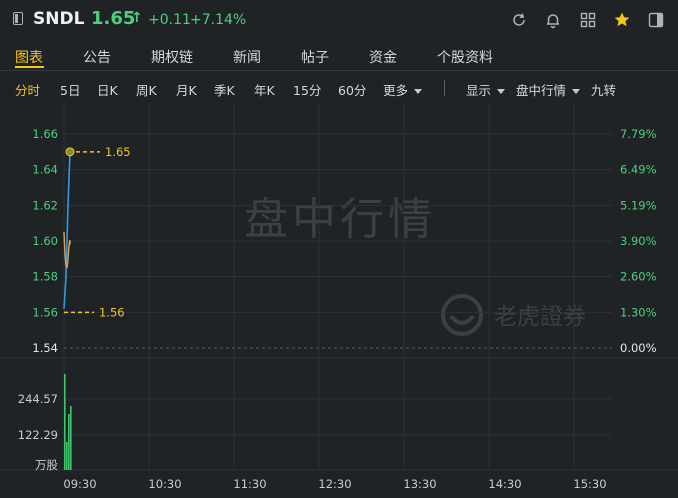 This screenshot has height=498, width=678. Describe the element at coordinates (462, 315) in the screenshot. I see `tiger-logo-icon` at that location.